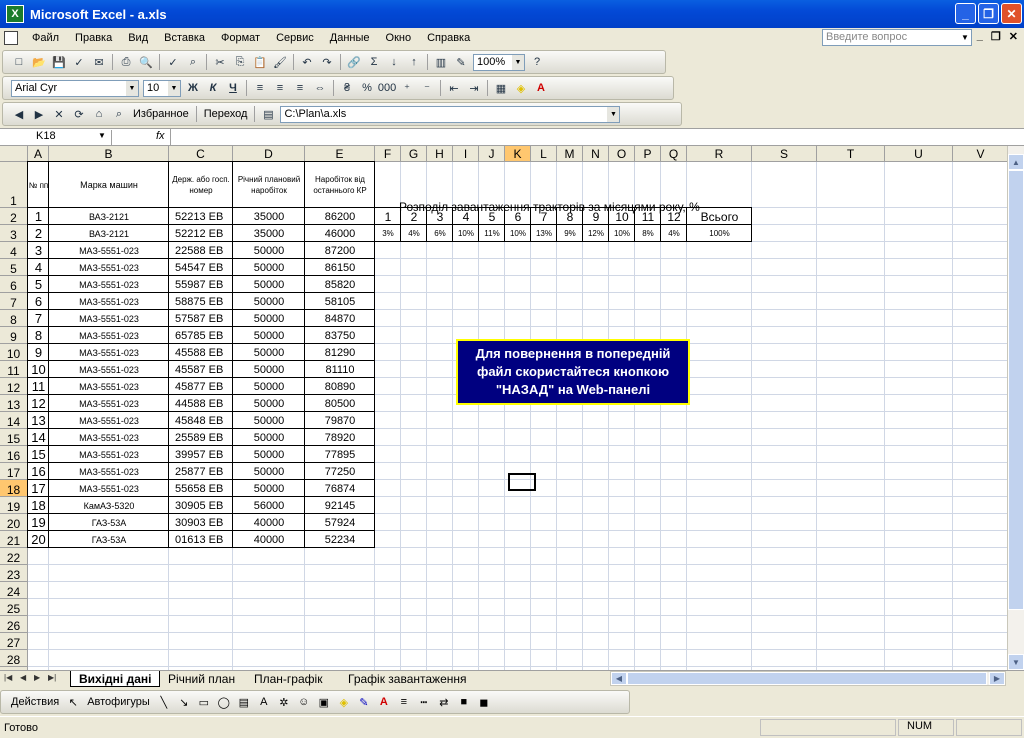  Describe the element at coordinates (226, 114) in the screenshot. I see `goto-menu: Переход` at that location.